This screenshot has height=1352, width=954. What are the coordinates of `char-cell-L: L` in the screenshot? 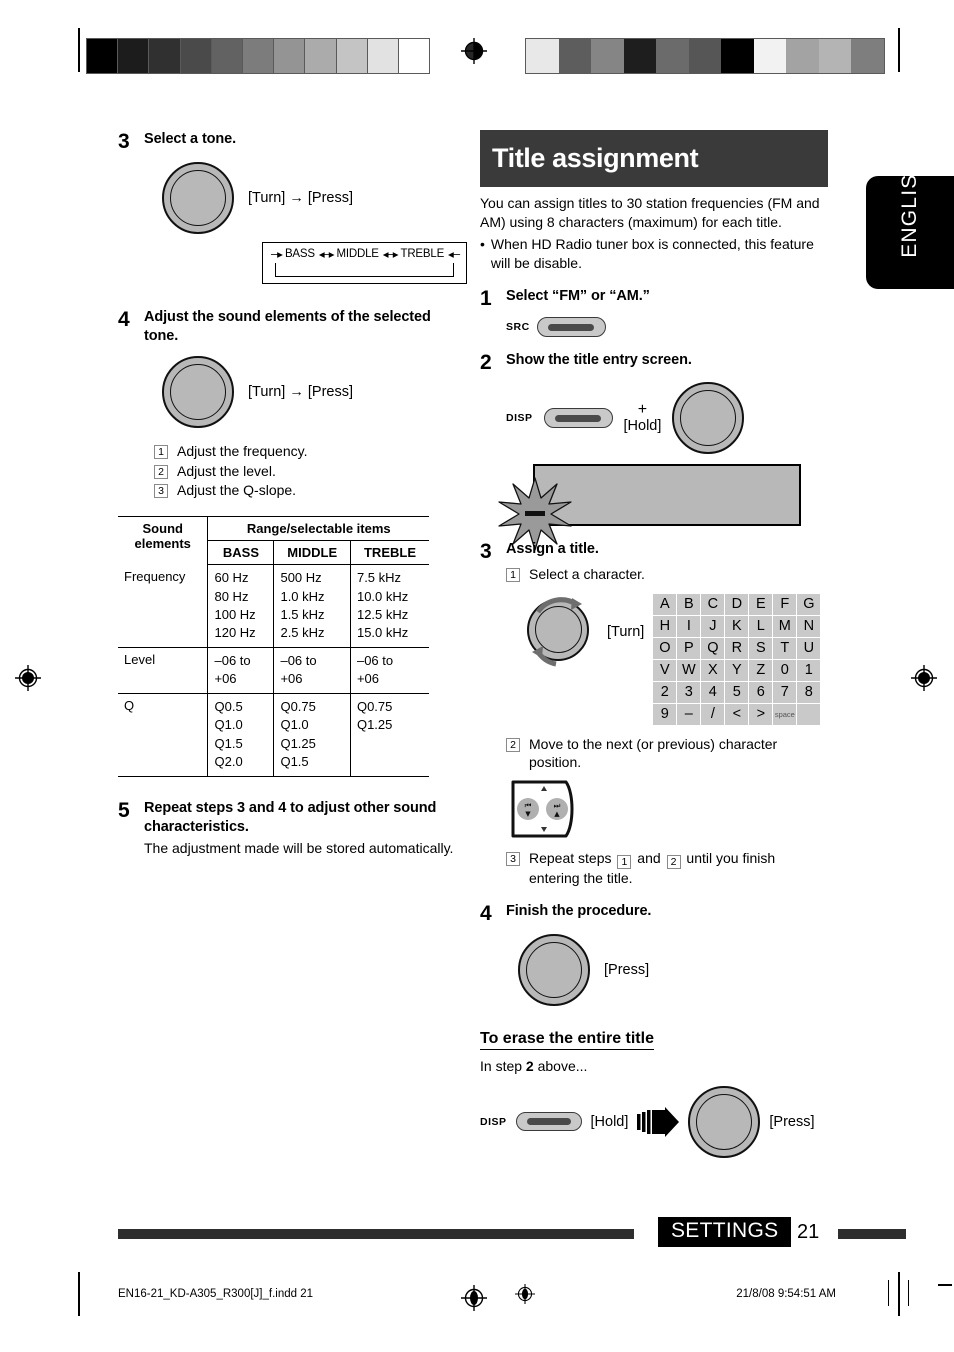 It's located at (761, 626).